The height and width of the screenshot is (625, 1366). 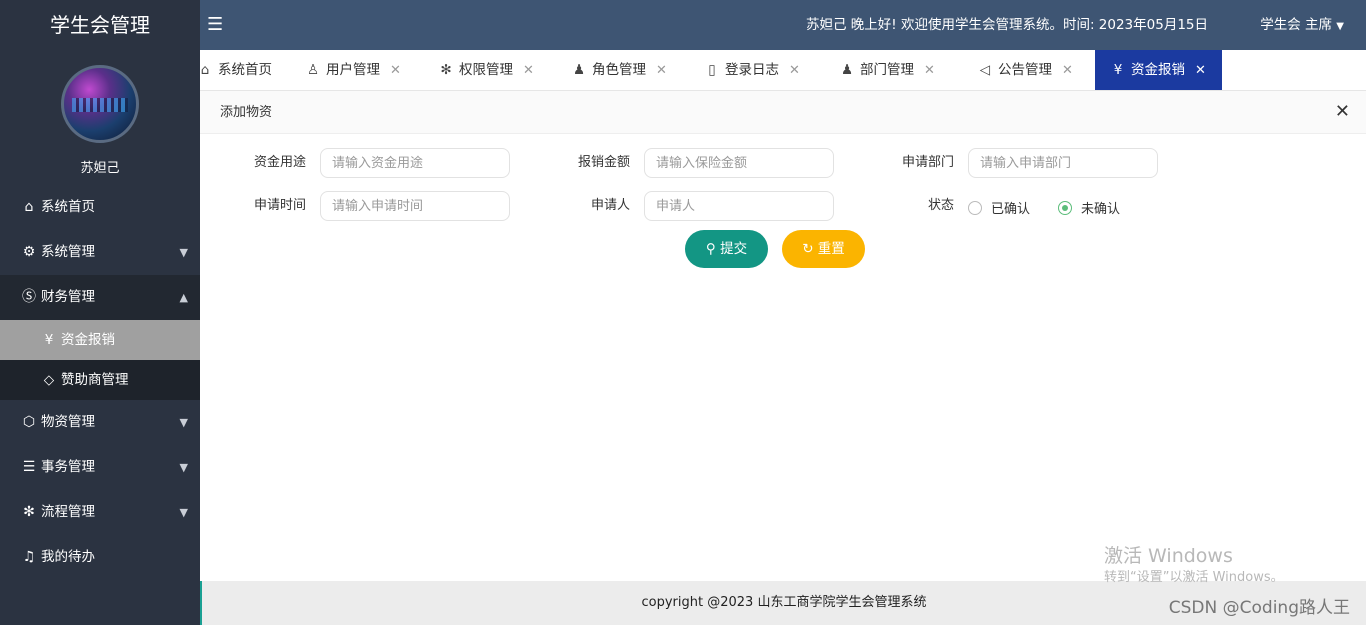 What do you see at coordinates (100, 104) in the screenshot?
I see `avatar` at bounding box center [100, 104].